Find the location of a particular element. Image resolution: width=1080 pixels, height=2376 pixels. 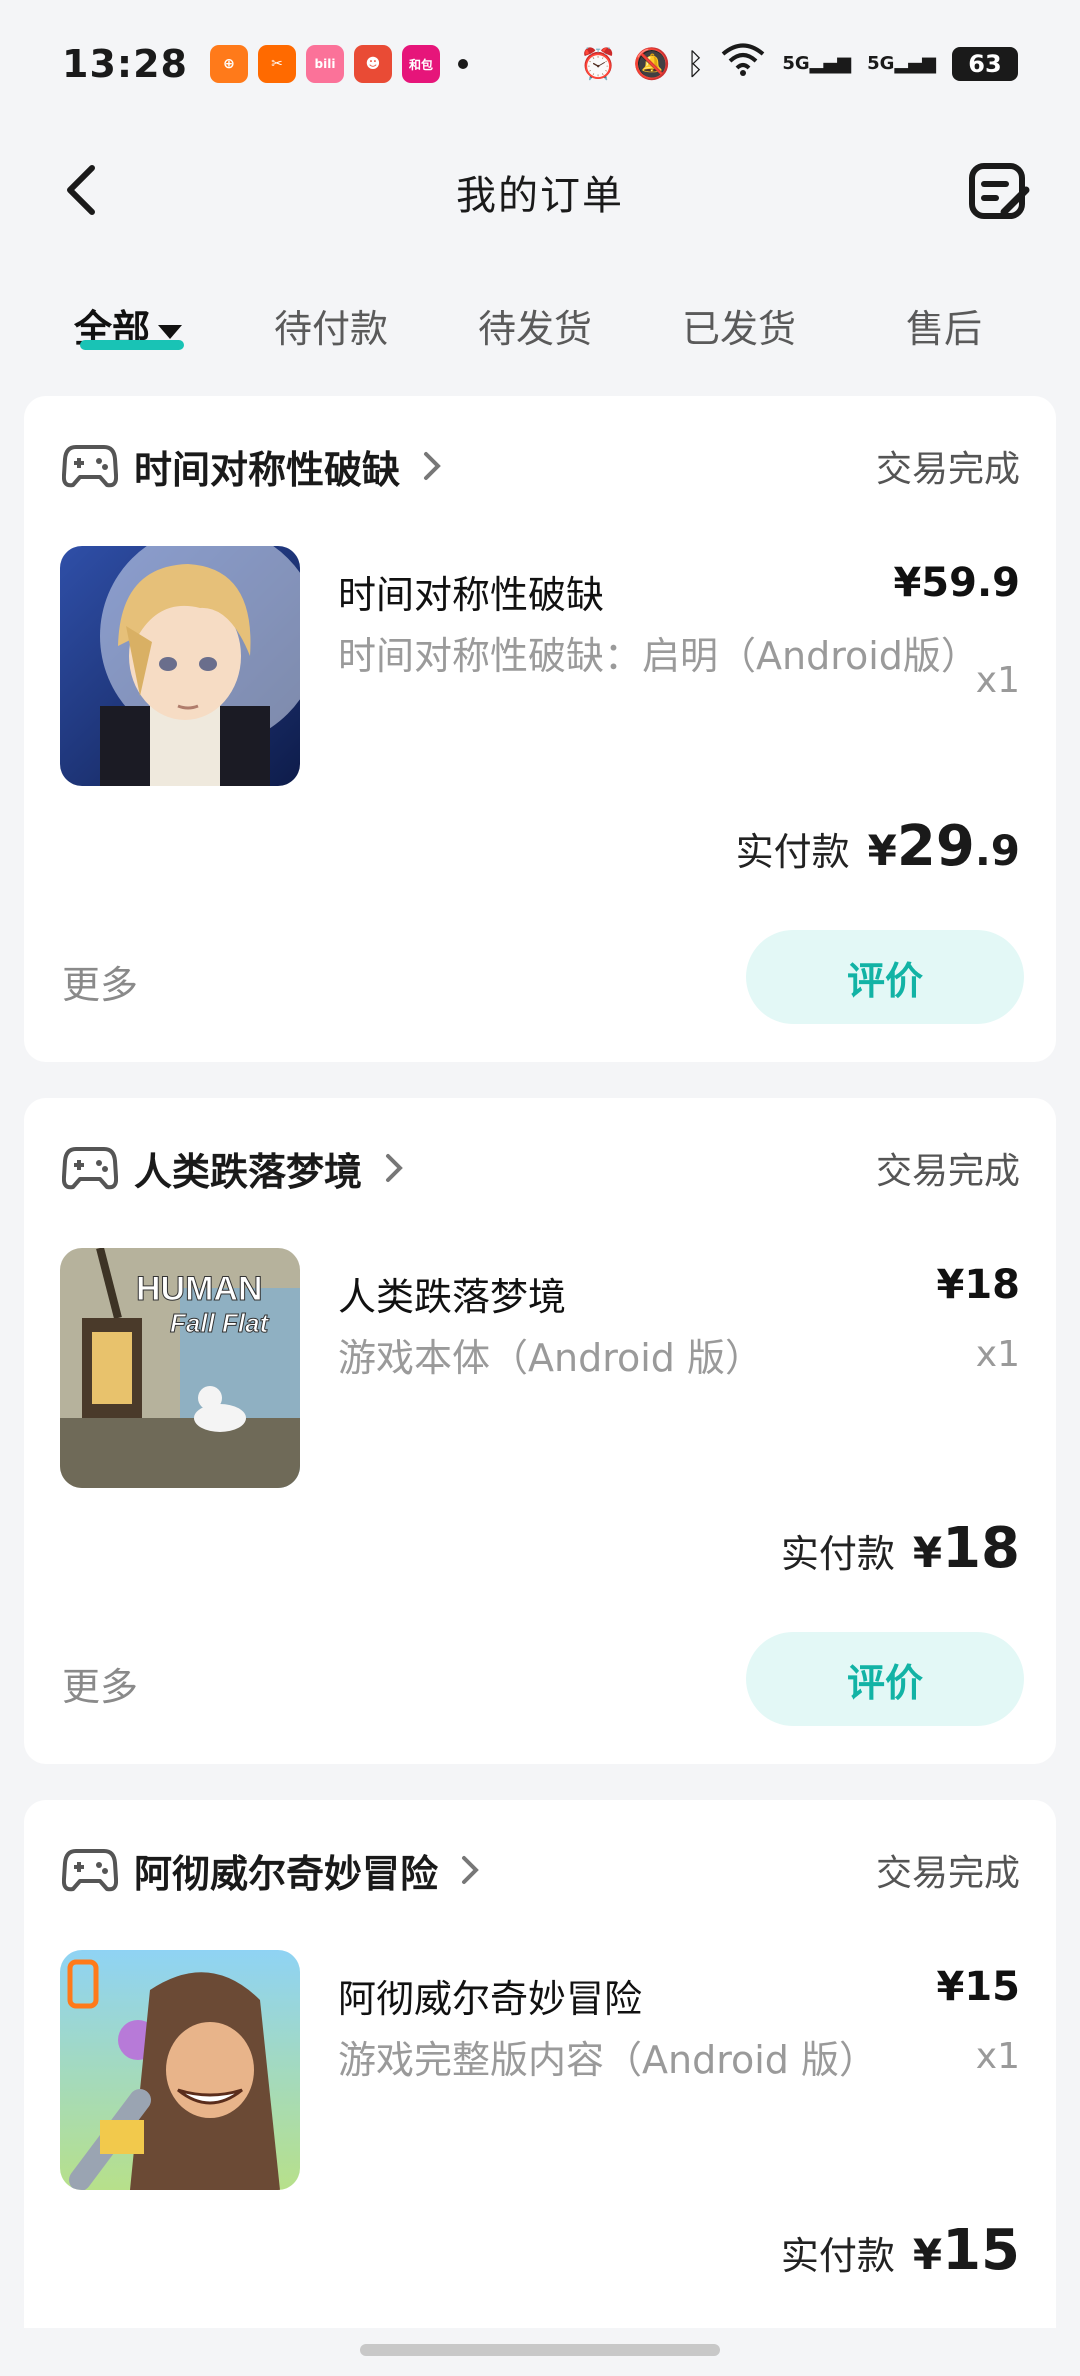

notification-app-icons: ⊕ ✂ bili ☻ 和包 is located at coordinates (338, 64).